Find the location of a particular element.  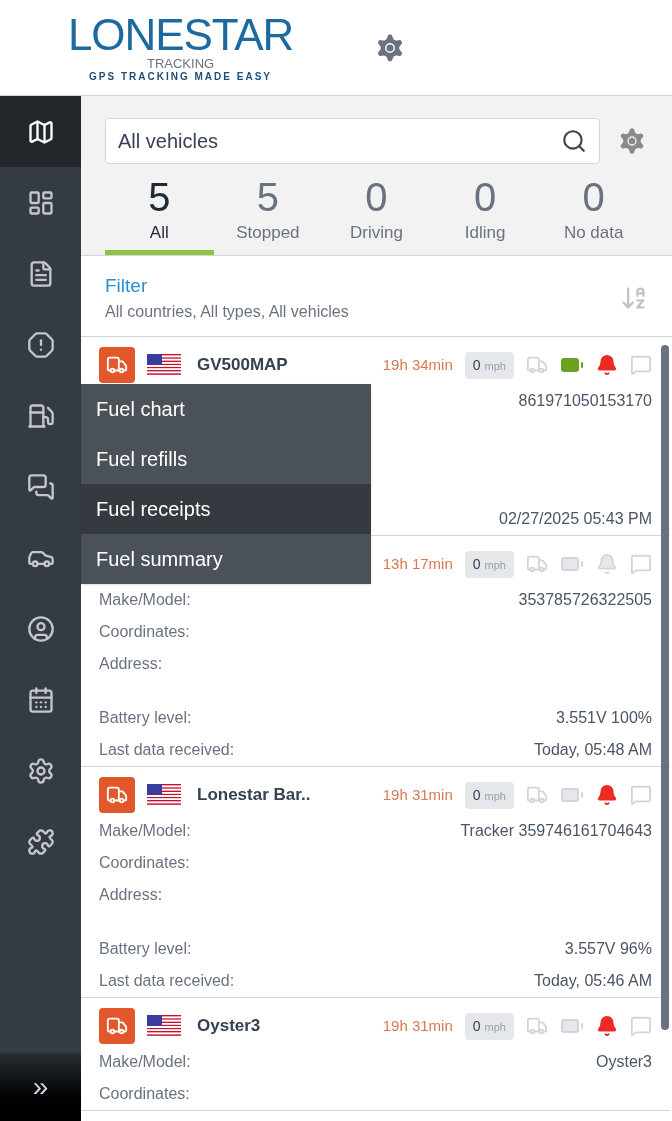

status-tab: 0 Idling is located at coordinates (485, 214).